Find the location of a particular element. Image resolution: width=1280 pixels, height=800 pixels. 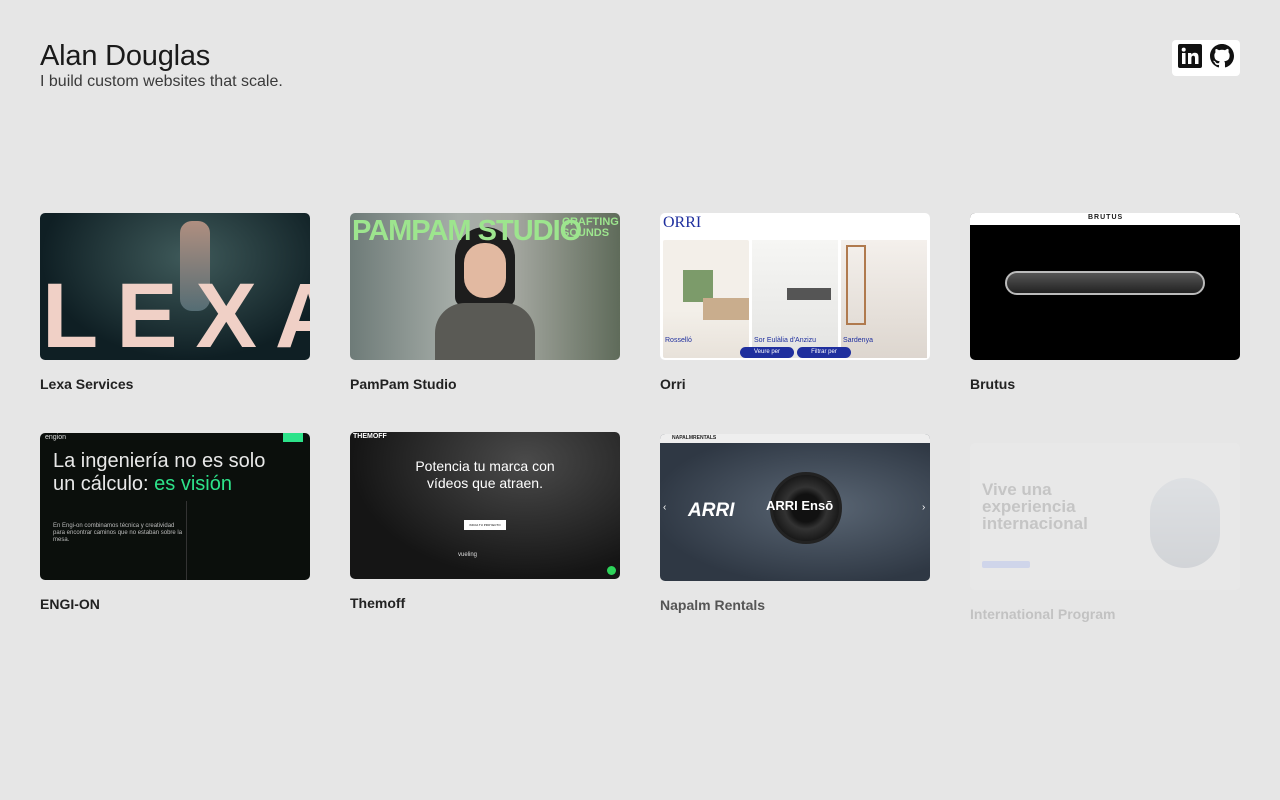

project-card: LEXA Lexa Services is located at coordinates (175, 302).